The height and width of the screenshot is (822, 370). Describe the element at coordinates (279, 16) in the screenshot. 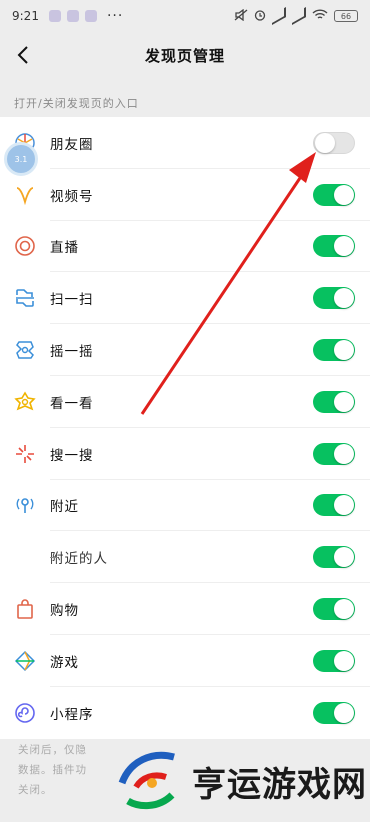

I see `signal-icon` at that location.